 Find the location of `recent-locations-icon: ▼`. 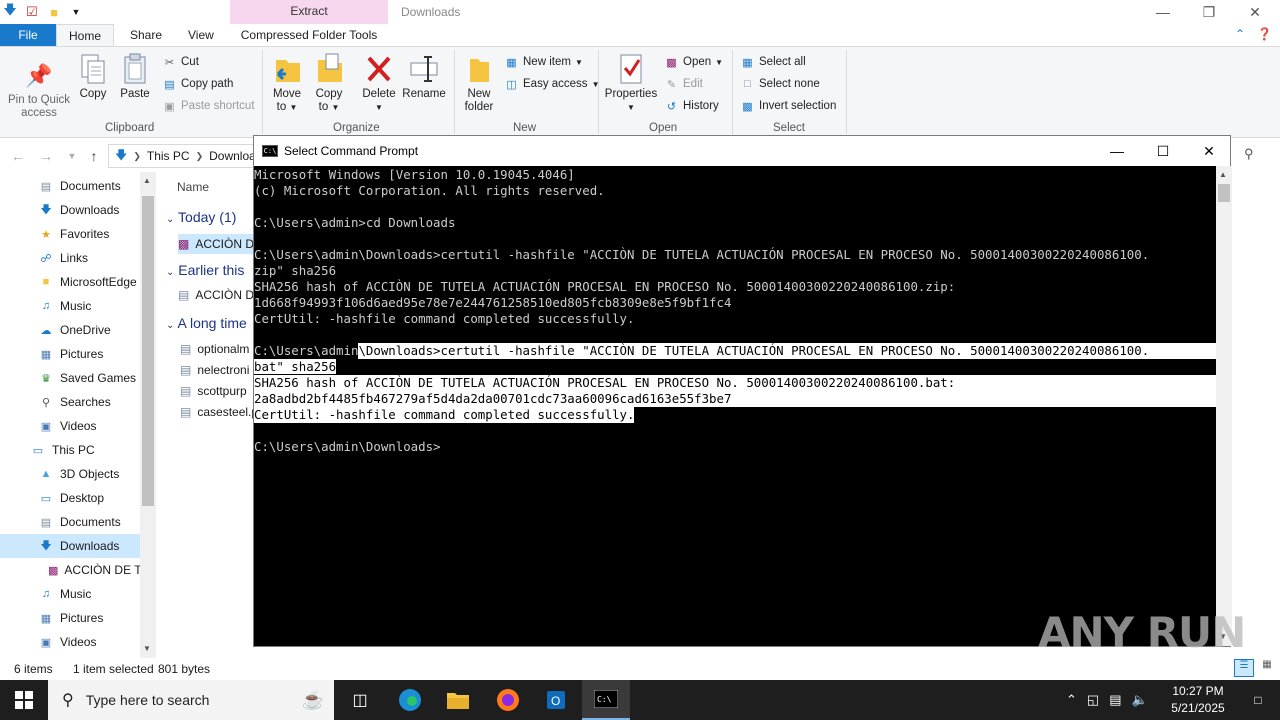

recent-locations-icon: ▼ is located at coordinates (72, 156).